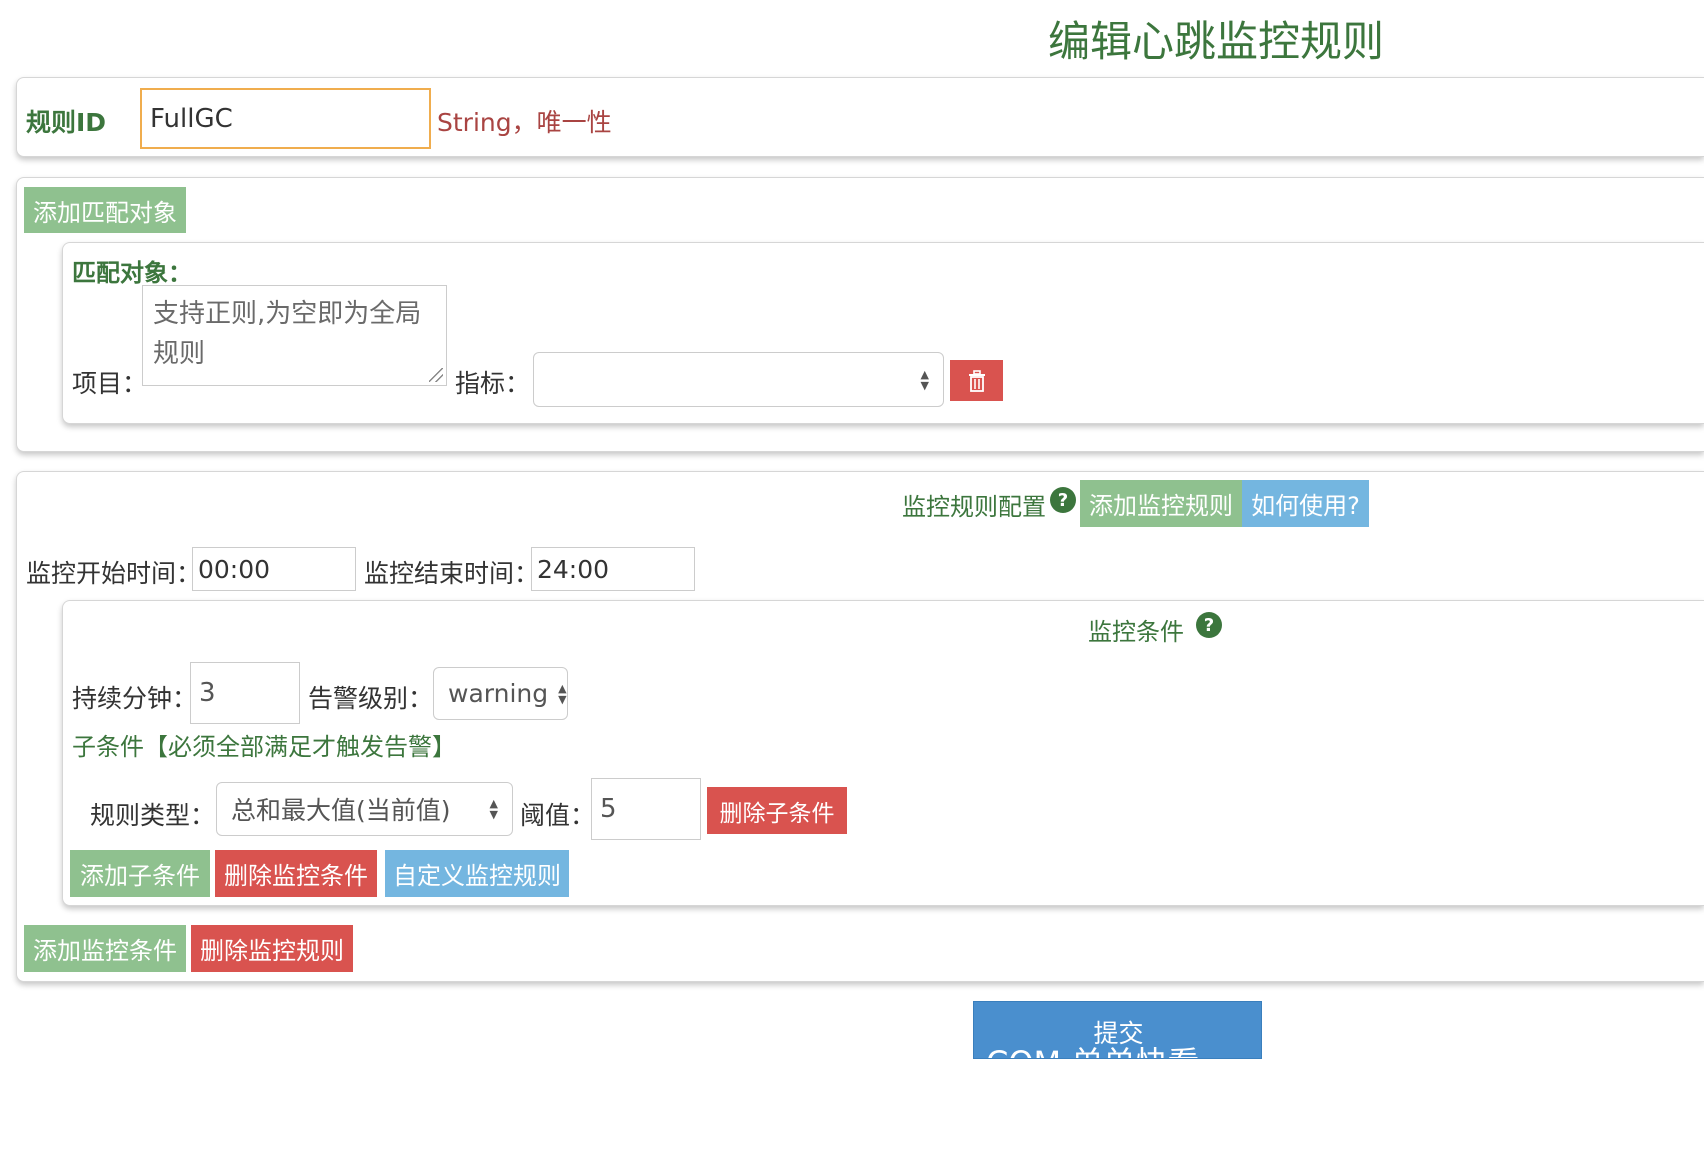 The image size is (1704, 1172). What do you see at coordinates (558, 815) in the screenshot?
I see `threshold-label: 阈值：` at bounding box center [558, 815].